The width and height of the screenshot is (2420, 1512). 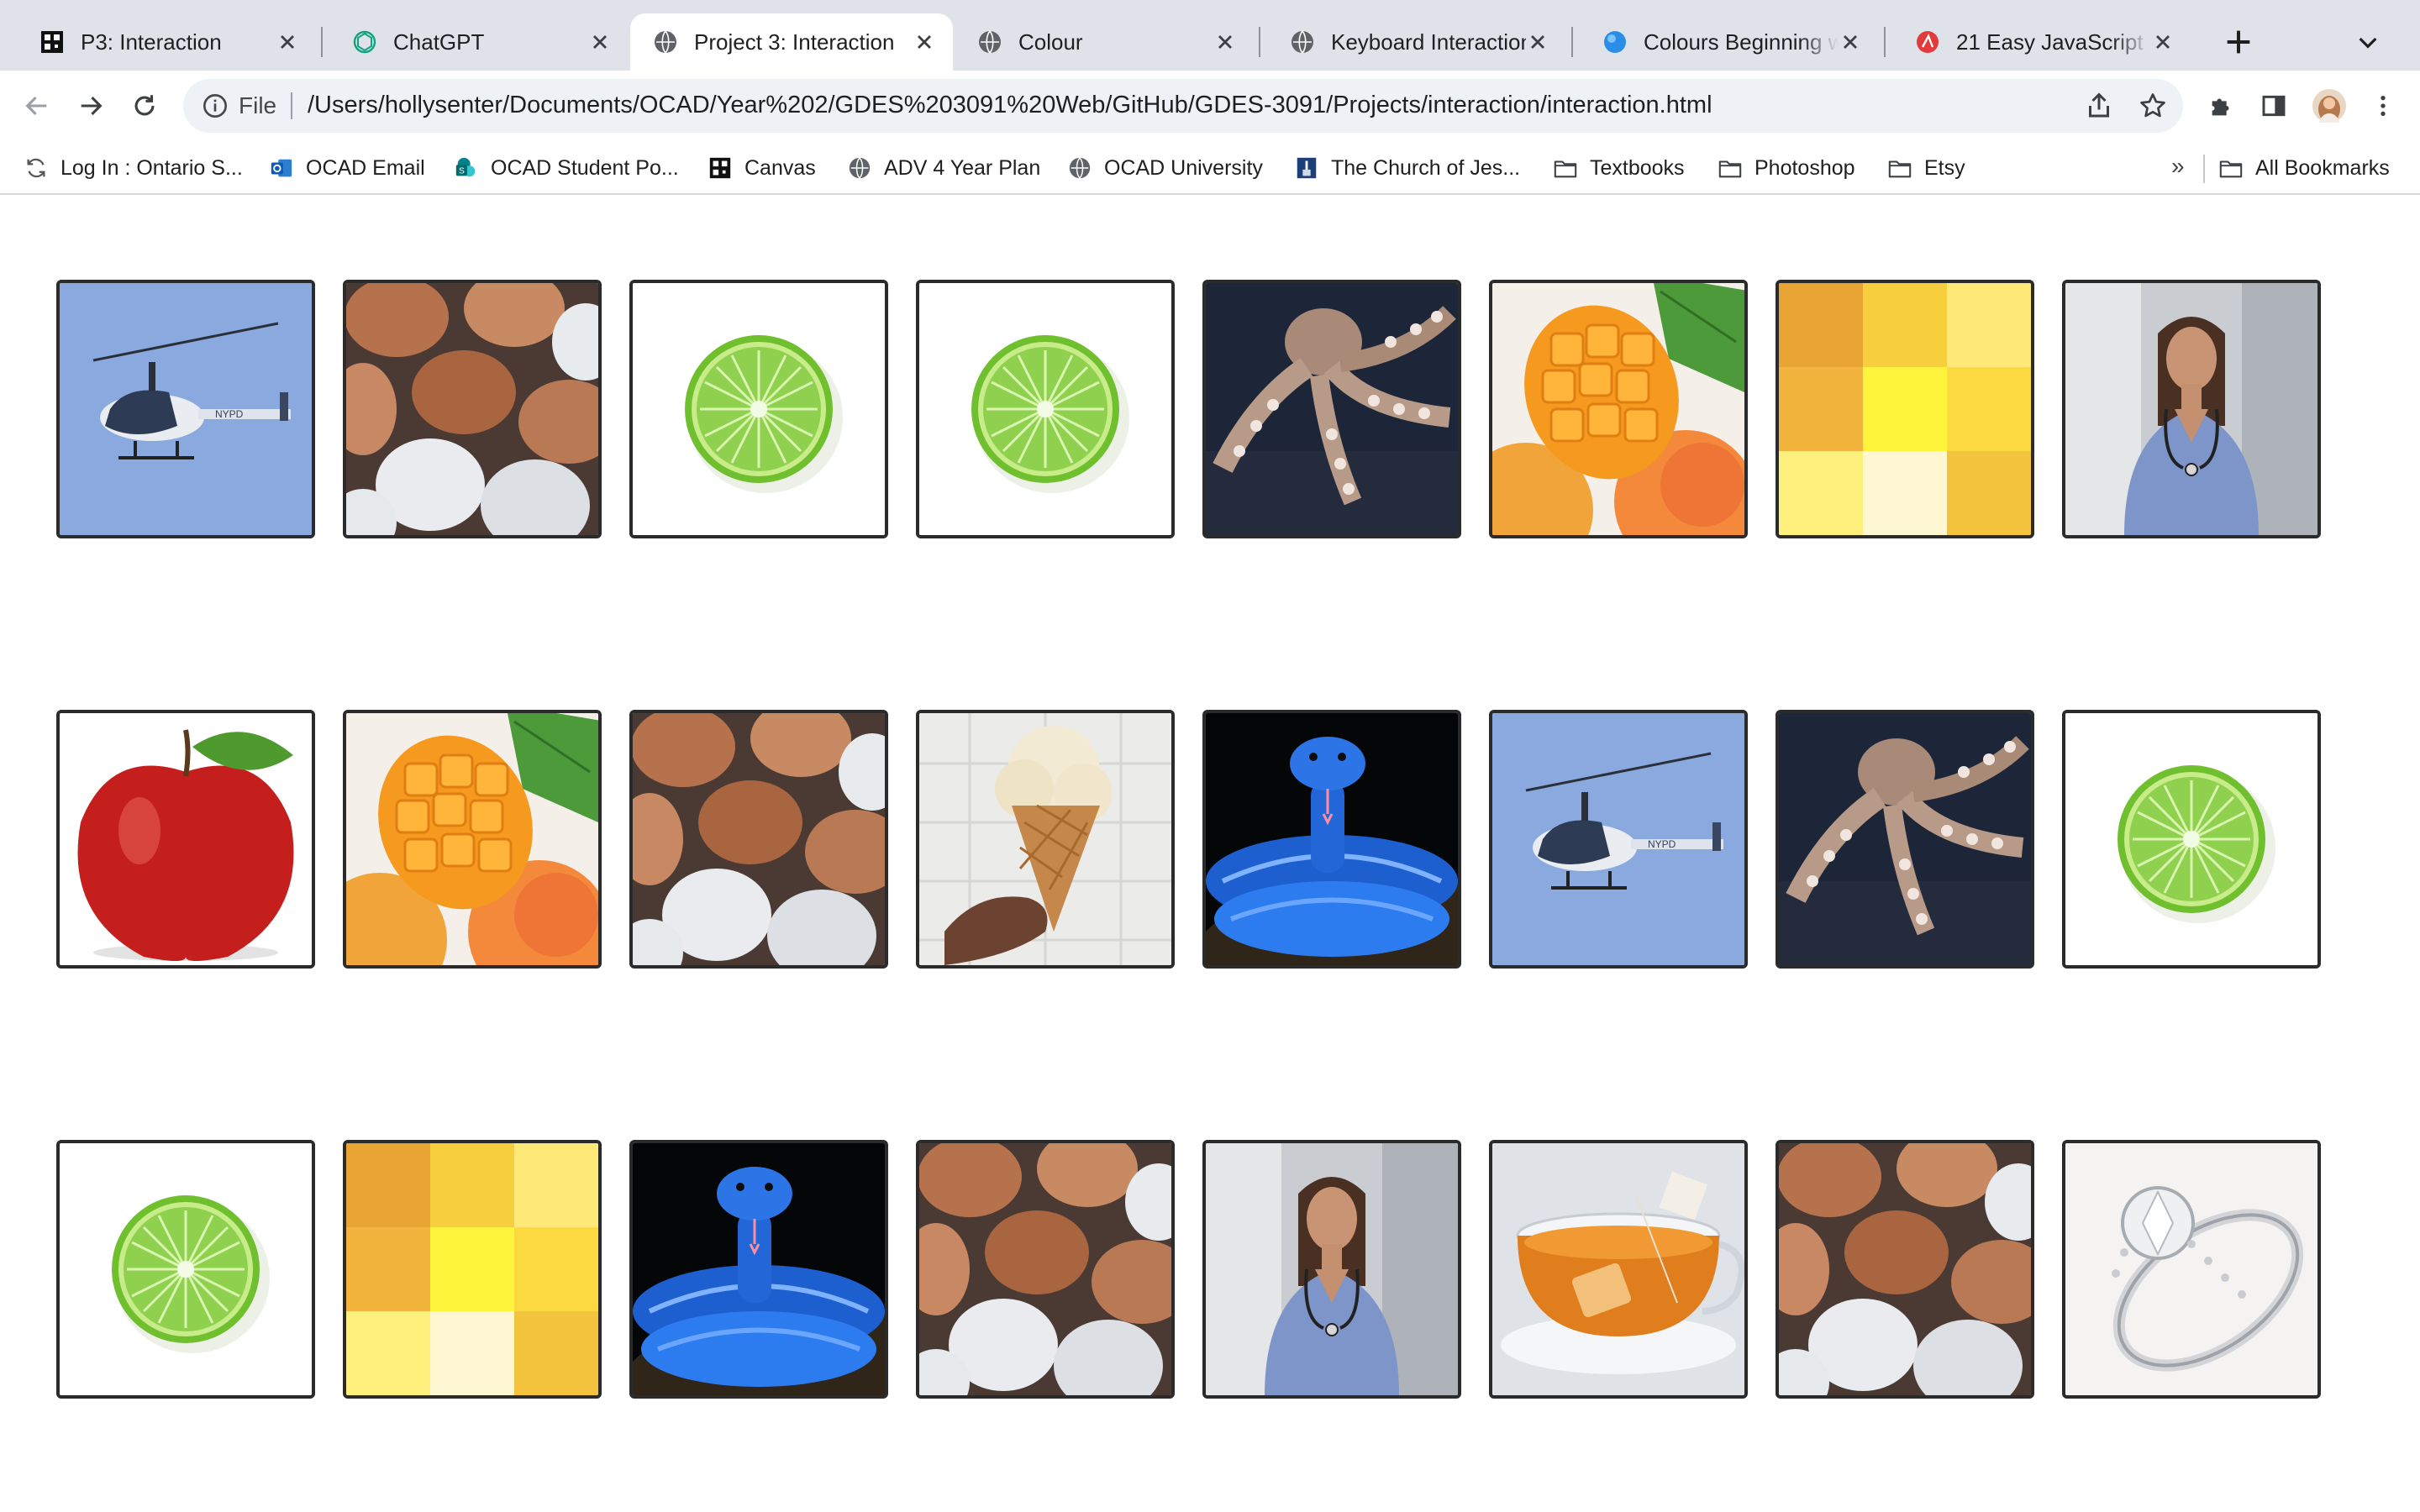 What do you see at coordinates (2153, 106) in the screenshot?
I see `bookmark-star-icon` at bounding box center [2153, 106].